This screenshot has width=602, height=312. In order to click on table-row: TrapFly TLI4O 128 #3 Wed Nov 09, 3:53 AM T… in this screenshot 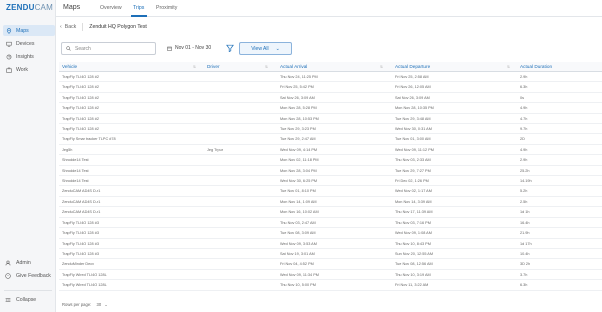, I will do `click(330, 244)`.